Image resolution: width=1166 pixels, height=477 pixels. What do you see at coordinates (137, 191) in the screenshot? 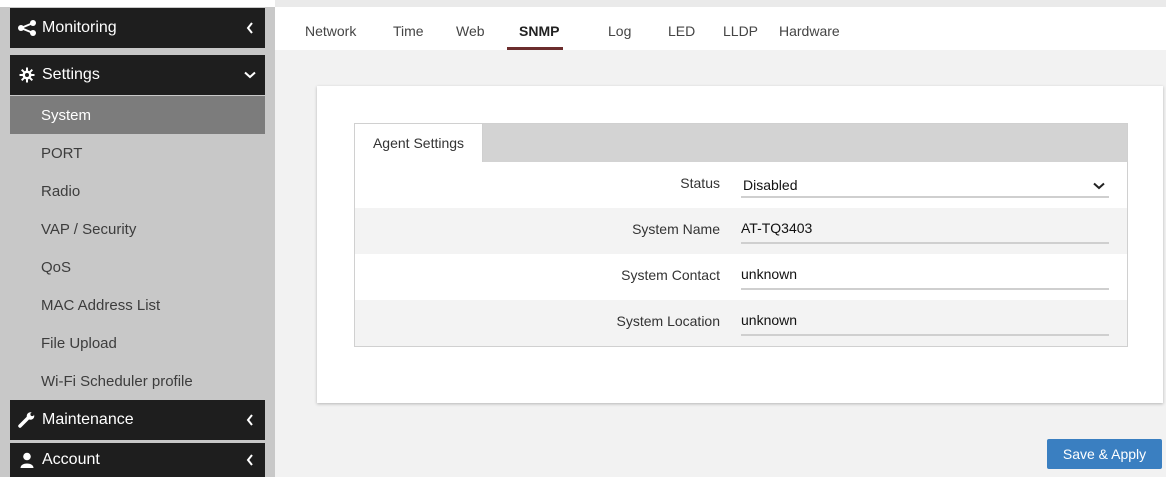
I see `sidebar-item-radio: Radio` at bounding box center [137, 191].